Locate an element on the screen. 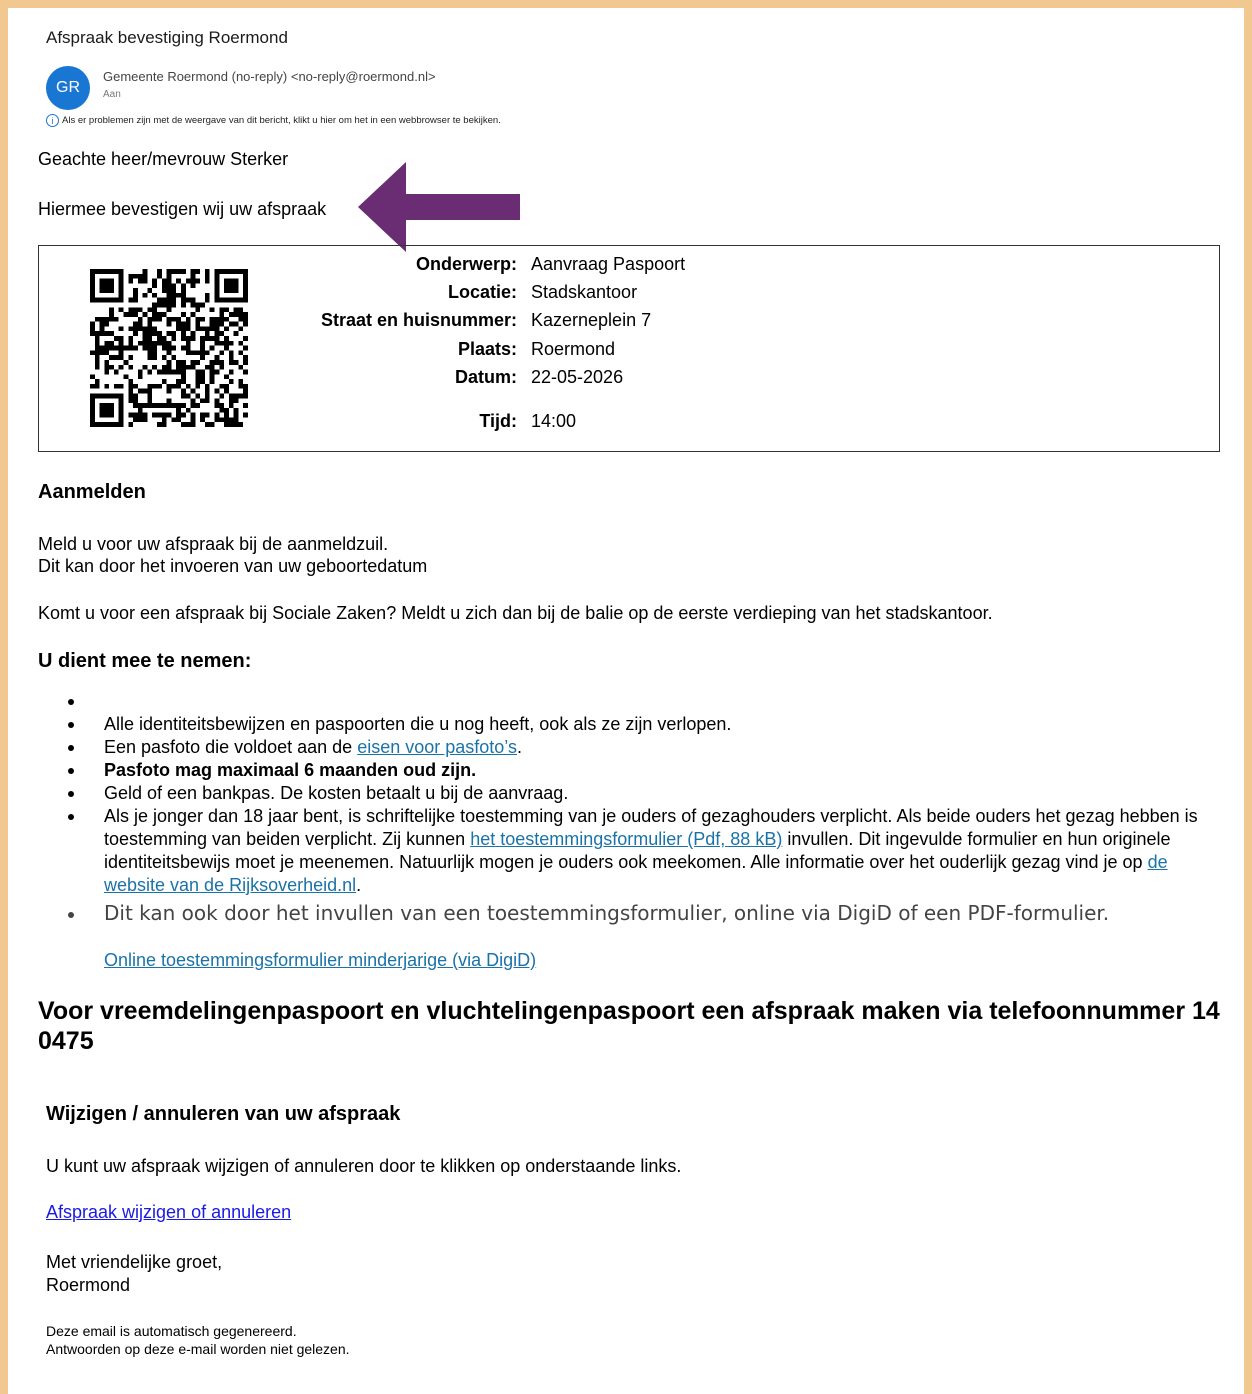 The width and height of the screenshot is (1252, 1394). recipient-label: Aan is located at coordinates (112, 94).